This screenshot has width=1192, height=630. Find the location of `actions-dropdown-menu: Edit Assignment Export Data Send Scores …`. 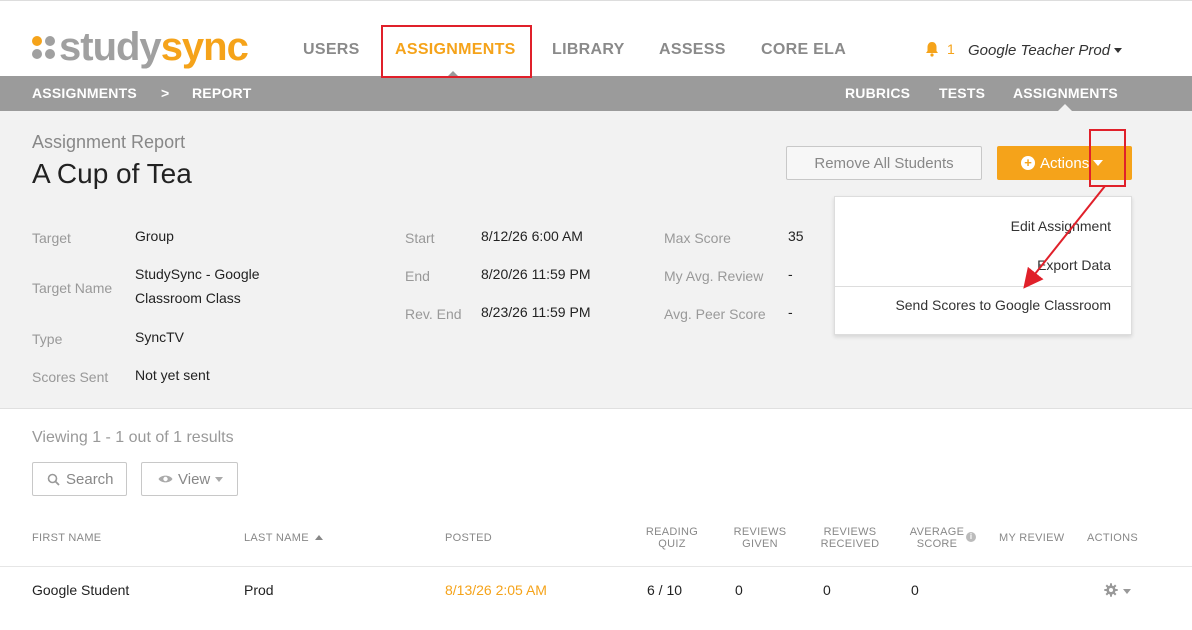

actions-dropdown-menu: Edit Assignment Export Data Send Scores … is located at coordinates (983, 265).